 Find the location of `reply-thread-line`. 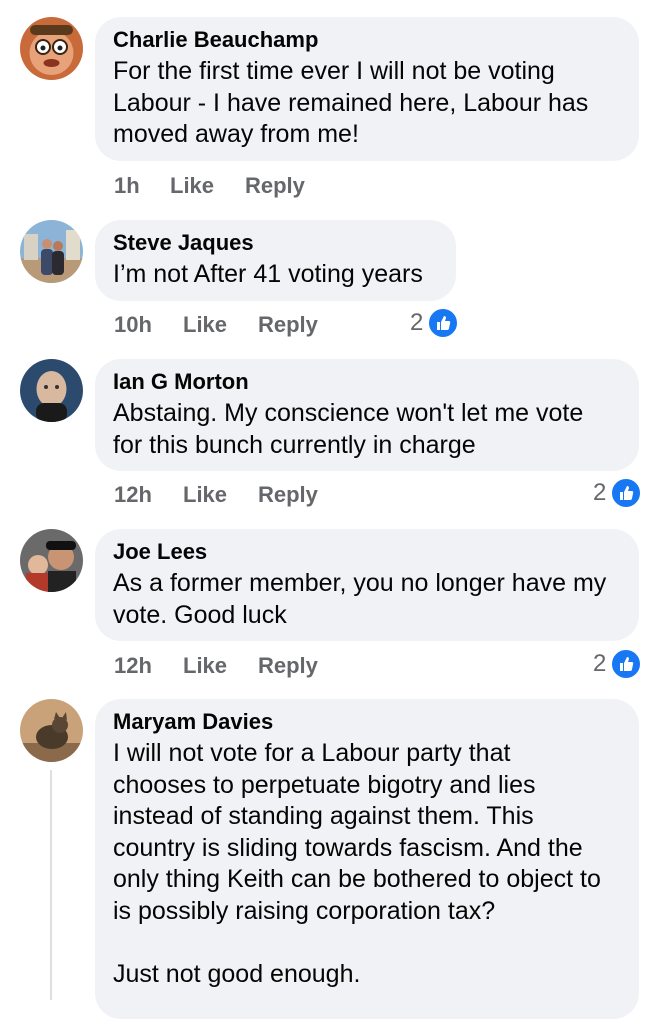

reply-thread-line is located at coordinates (51, 885).